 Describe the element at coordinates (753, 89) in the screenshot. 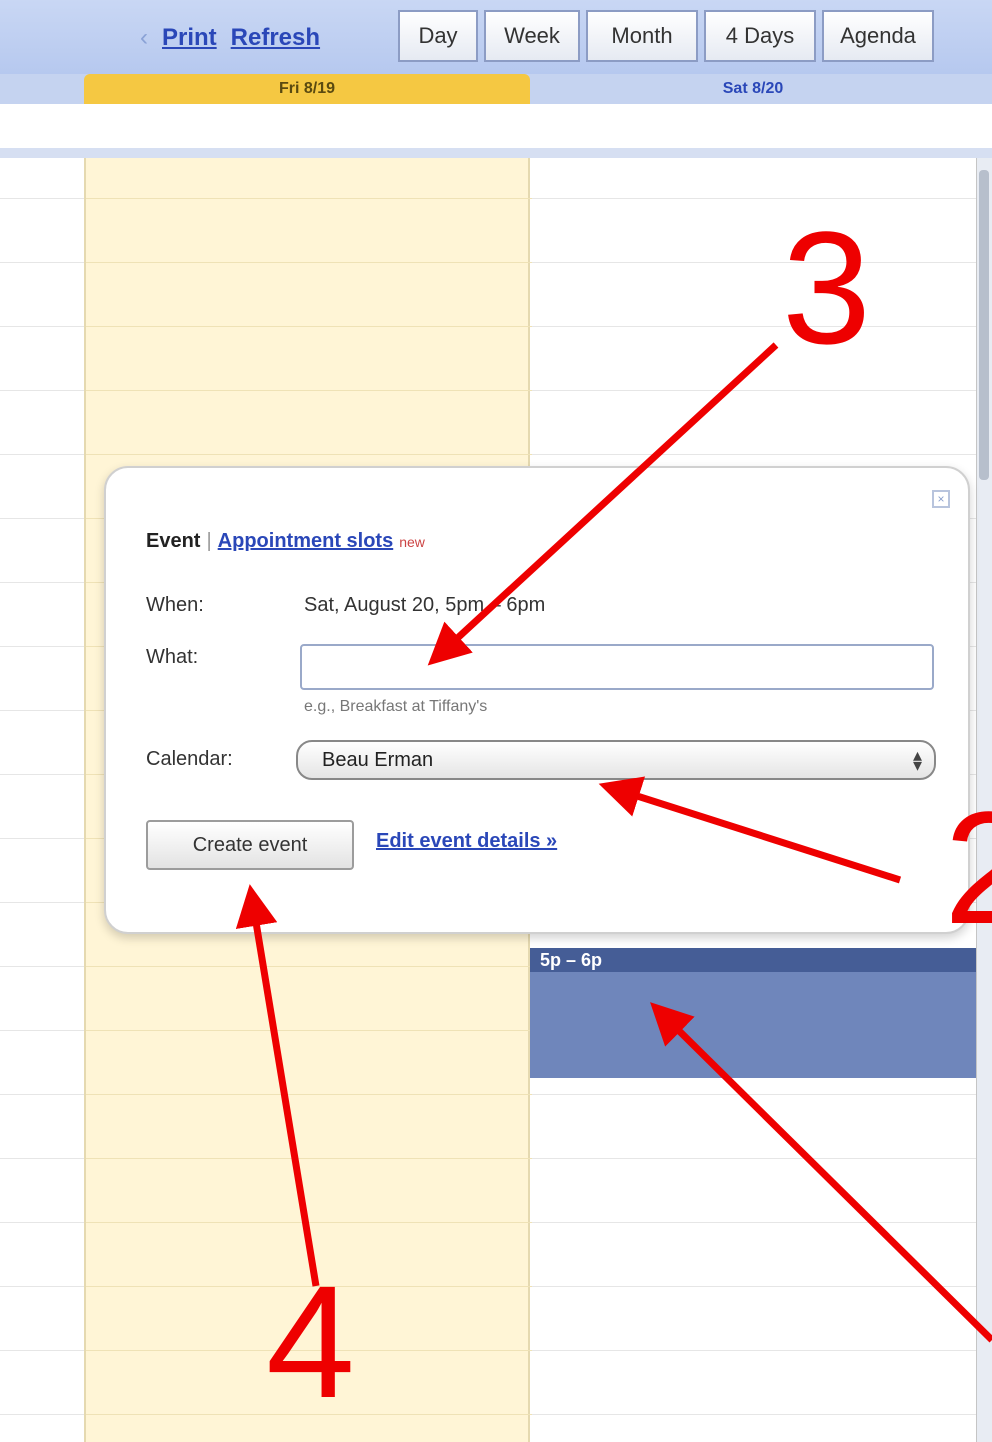

I see `column-header-sat: Sat 8/20` at that location.